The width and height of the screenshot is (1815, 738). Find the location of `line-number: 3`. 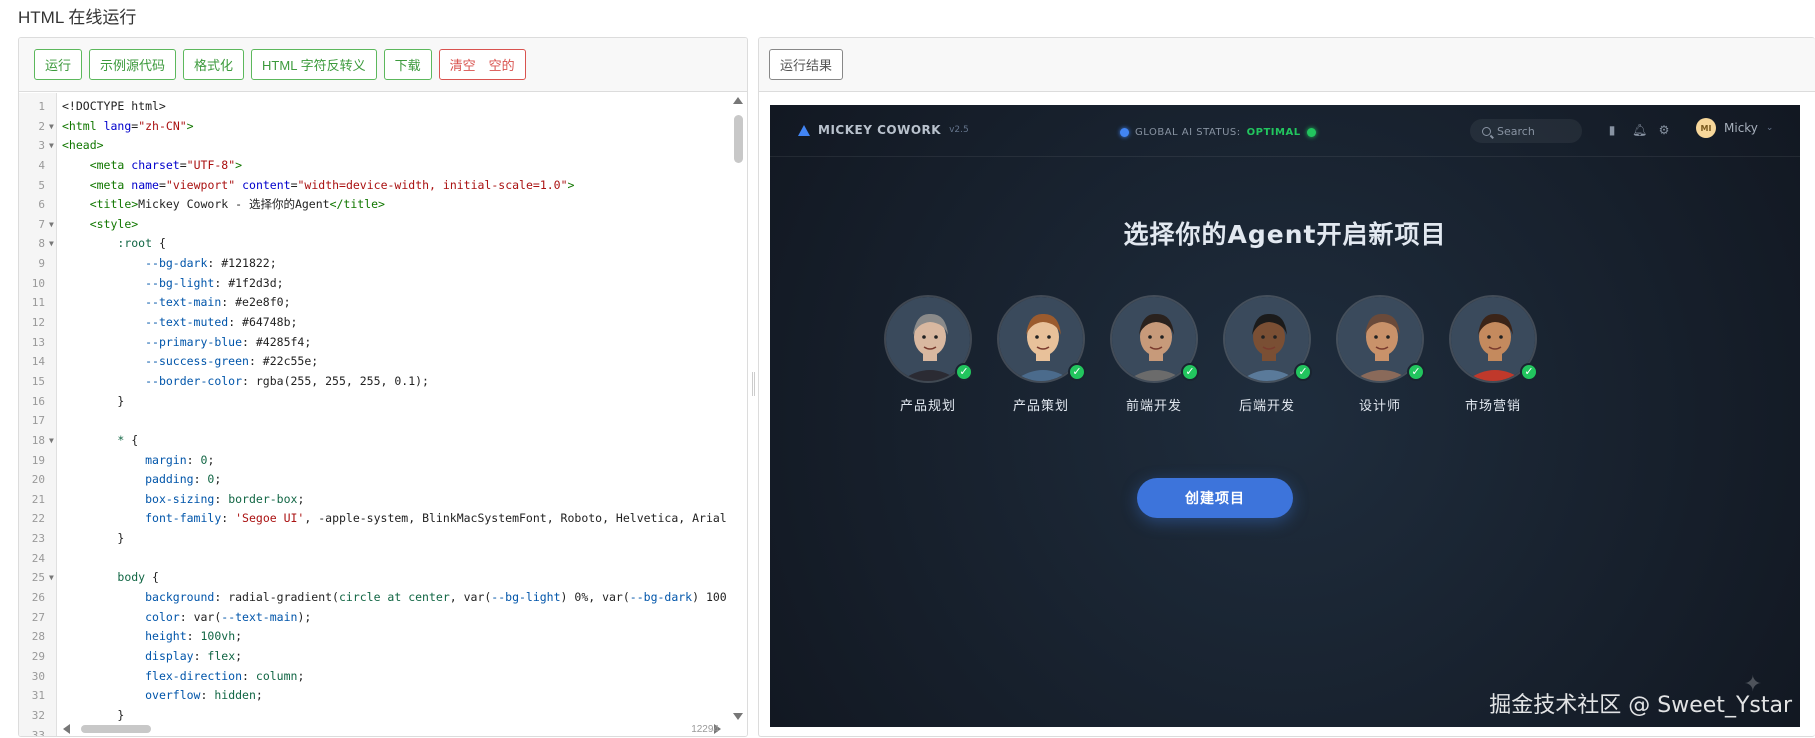

line-number: 3 is located at coordinates (41, 146).